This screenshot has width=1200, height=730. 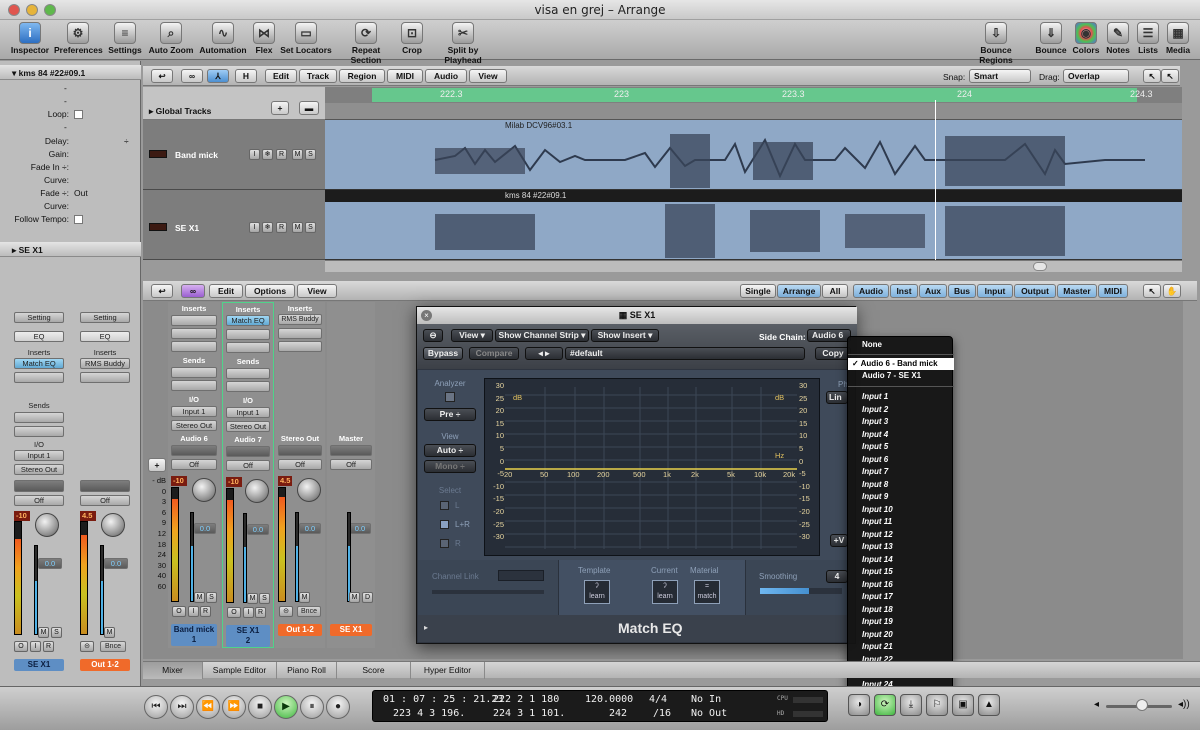 What do you see at coordinates (109, 632) in the screenshot?
I see `mute-button-2: M` at bounding box center [109, 632].